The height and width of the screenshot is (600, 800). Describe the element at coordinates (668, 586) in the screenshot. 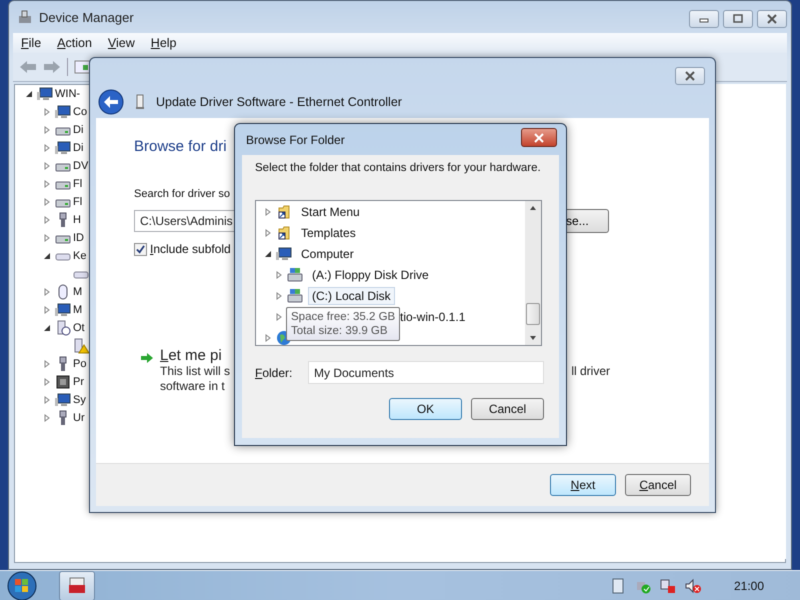

I see `network-error-icon` at that location.